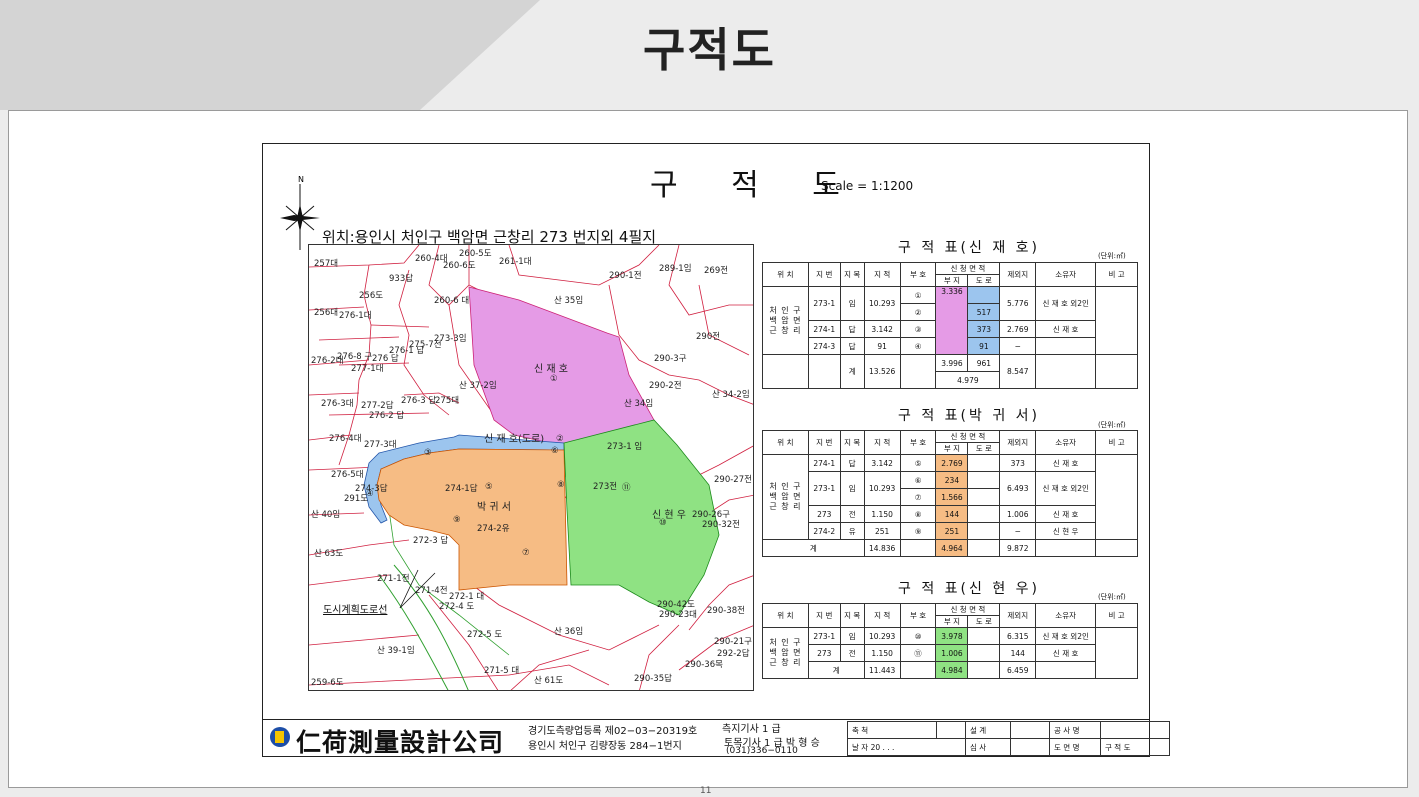 The width and height of the screenshot is (1419, 797). What do you see at coordinates (380, 445) in the screenshot?
I see `parcel-label: 277-3대` at bounding box center [380, 445].